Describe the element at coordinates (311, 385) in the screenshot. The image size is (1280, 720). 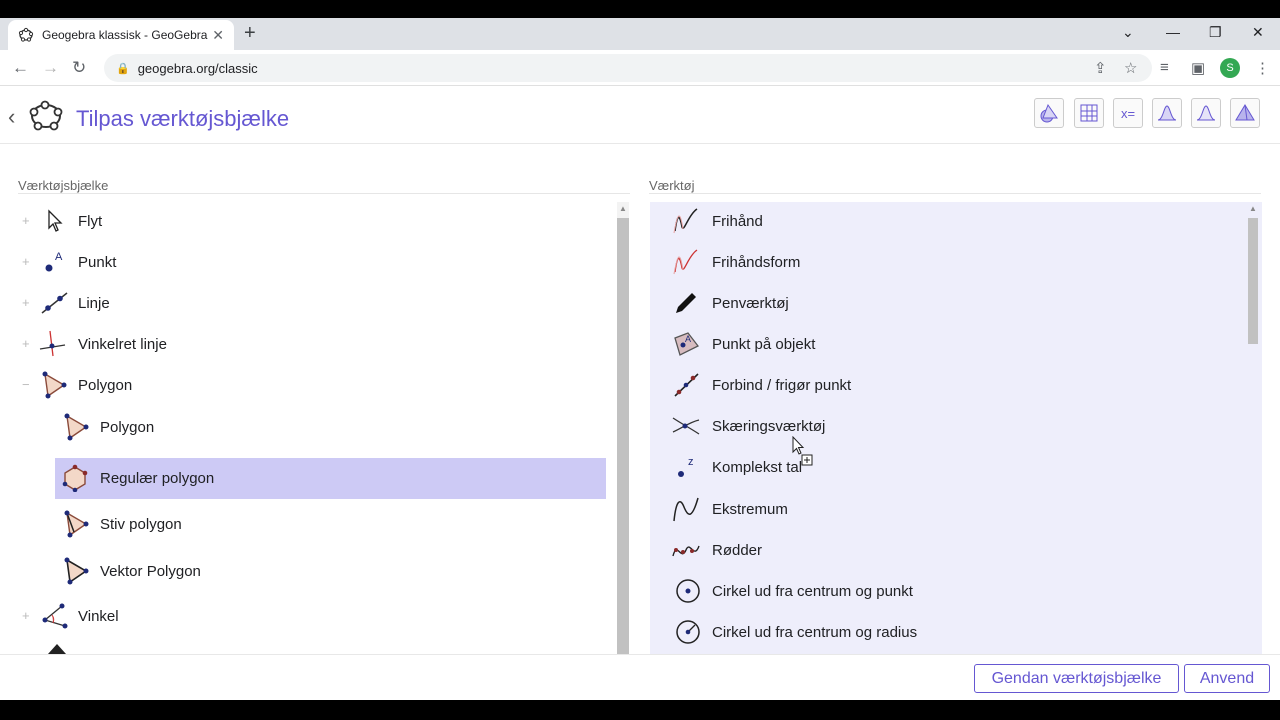
I see `tree-item-polygon-group: − Polygon` at that location.